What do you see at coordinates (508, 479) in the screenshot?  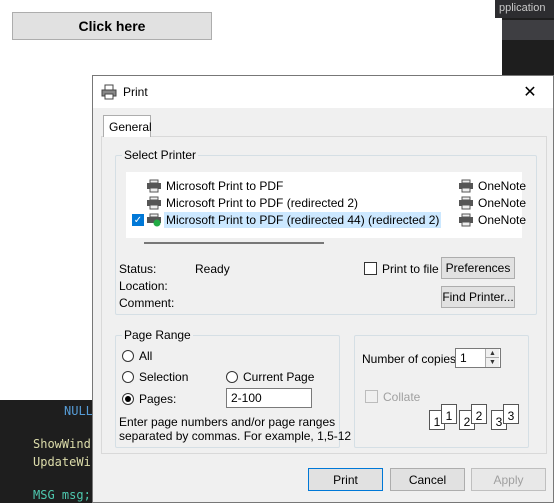 I see `apply-button: Apply` at bounding box center [508, 479].